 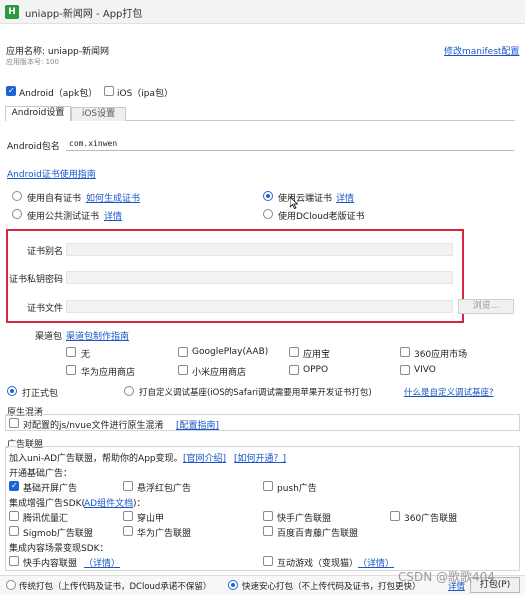 I want to click on ads-basic-label: 开通基础广告：, so click(x=41, y=474).